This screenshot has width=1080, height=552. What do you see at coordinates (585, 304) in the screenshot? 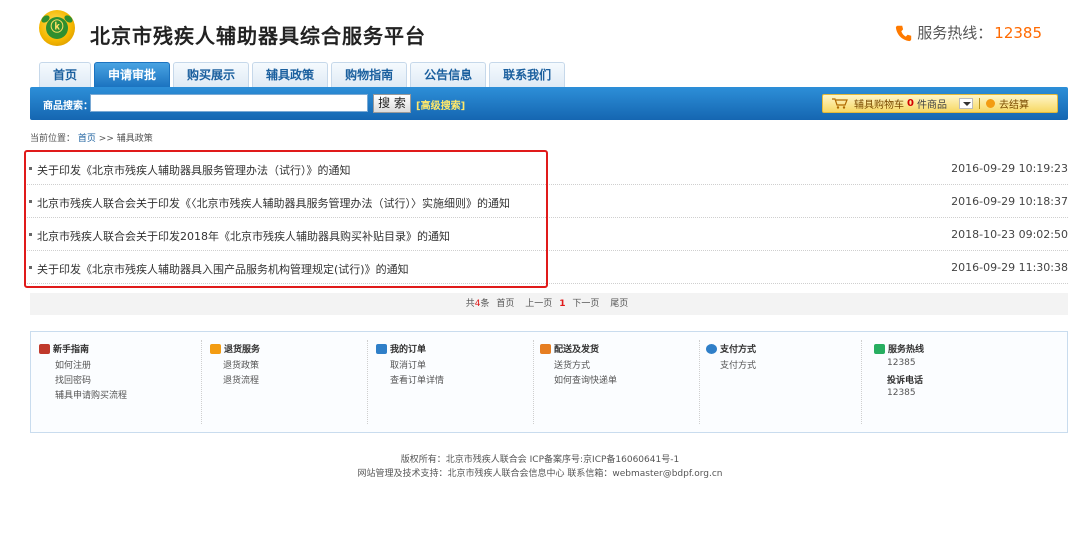
I see `pager-next-link: 下一页` at bounding box center [585, 304].